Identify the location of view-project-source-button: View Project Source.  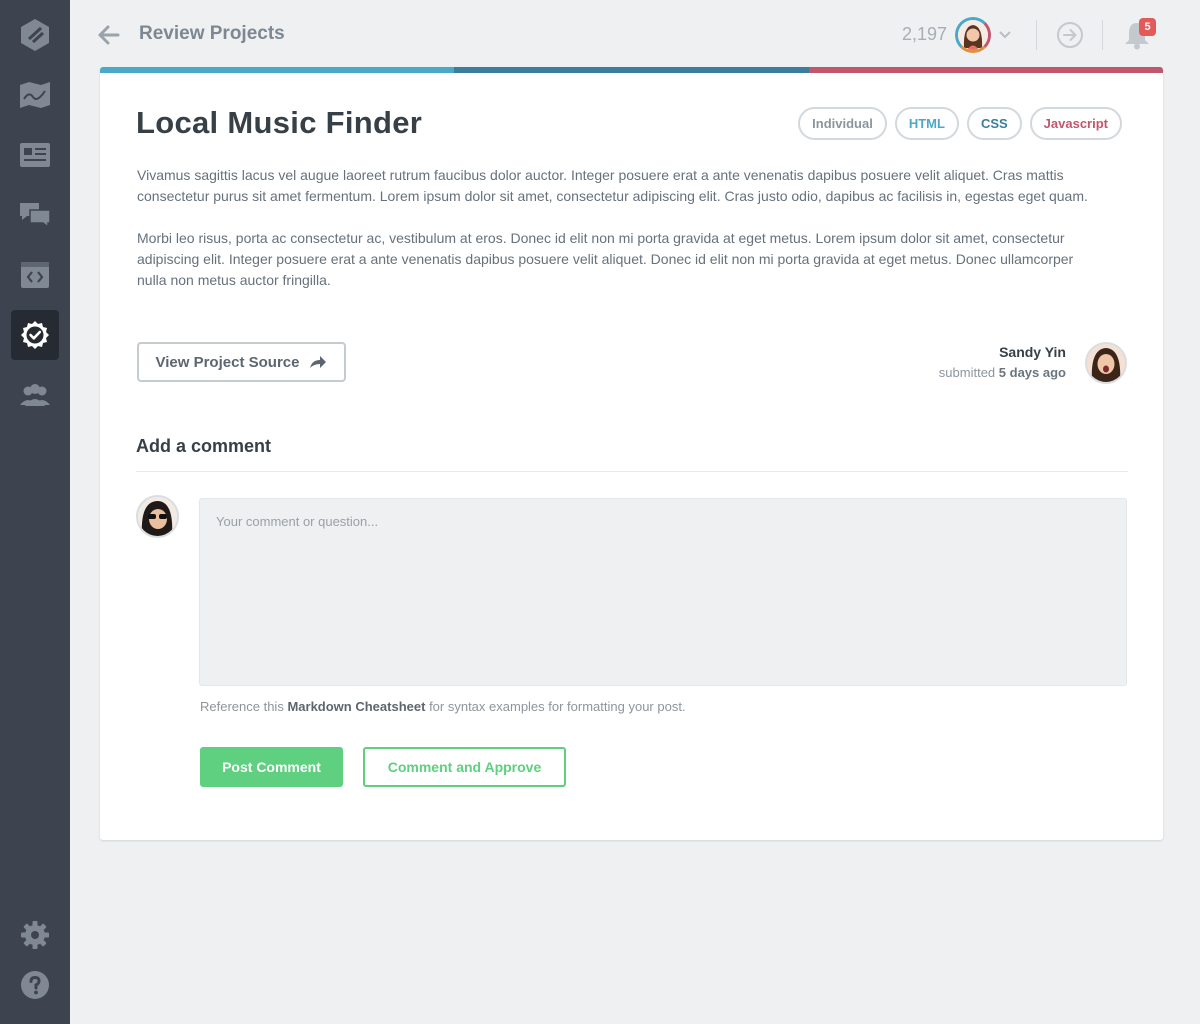
(241, 362).